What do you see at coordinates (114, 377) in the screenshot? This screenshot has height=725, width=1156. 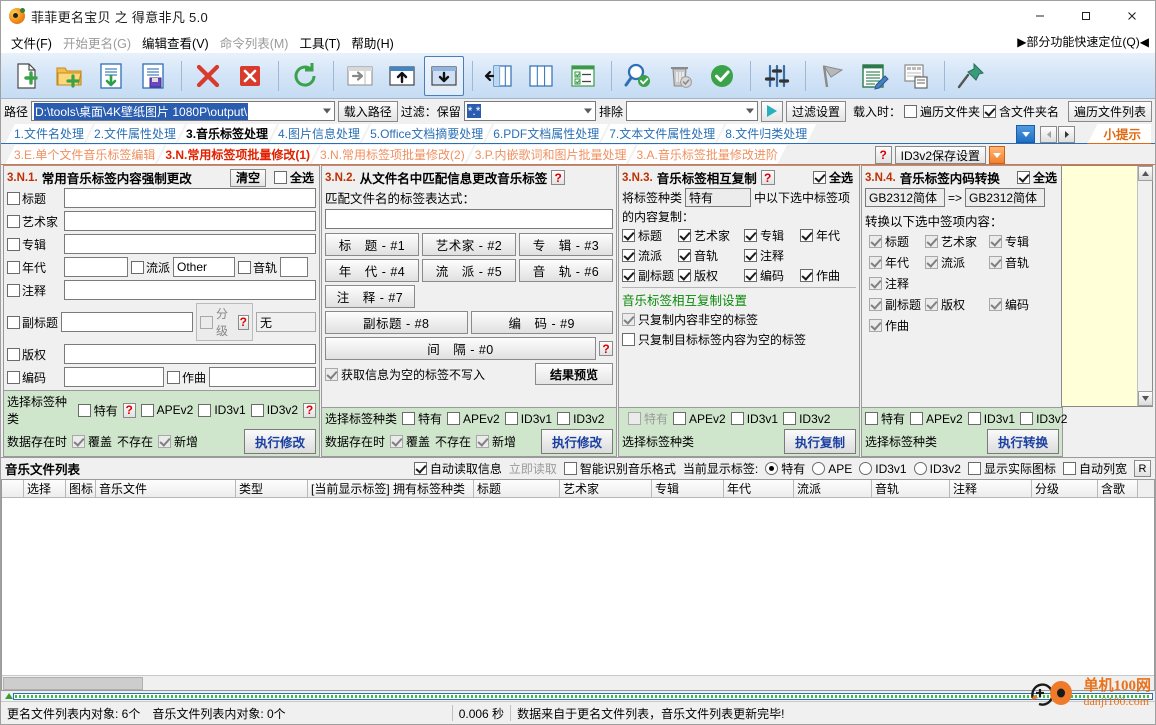 I see `panel1-encode-input` at bounding box center [114, 377].